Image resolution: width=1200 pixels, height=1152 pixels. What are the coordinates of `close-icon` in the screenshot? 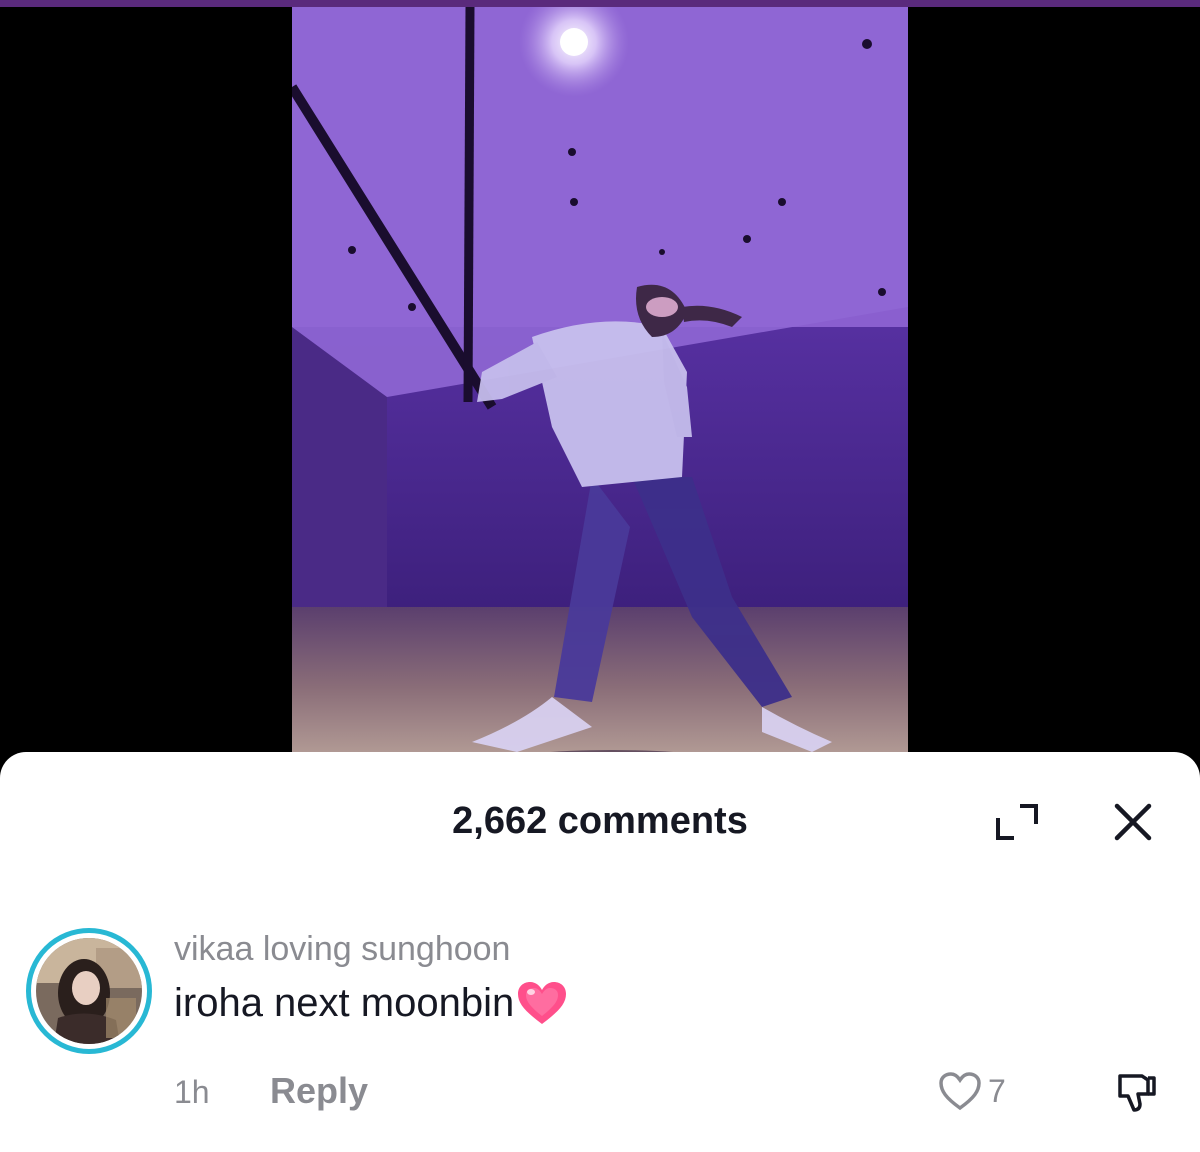 It's located at (1133, 822).